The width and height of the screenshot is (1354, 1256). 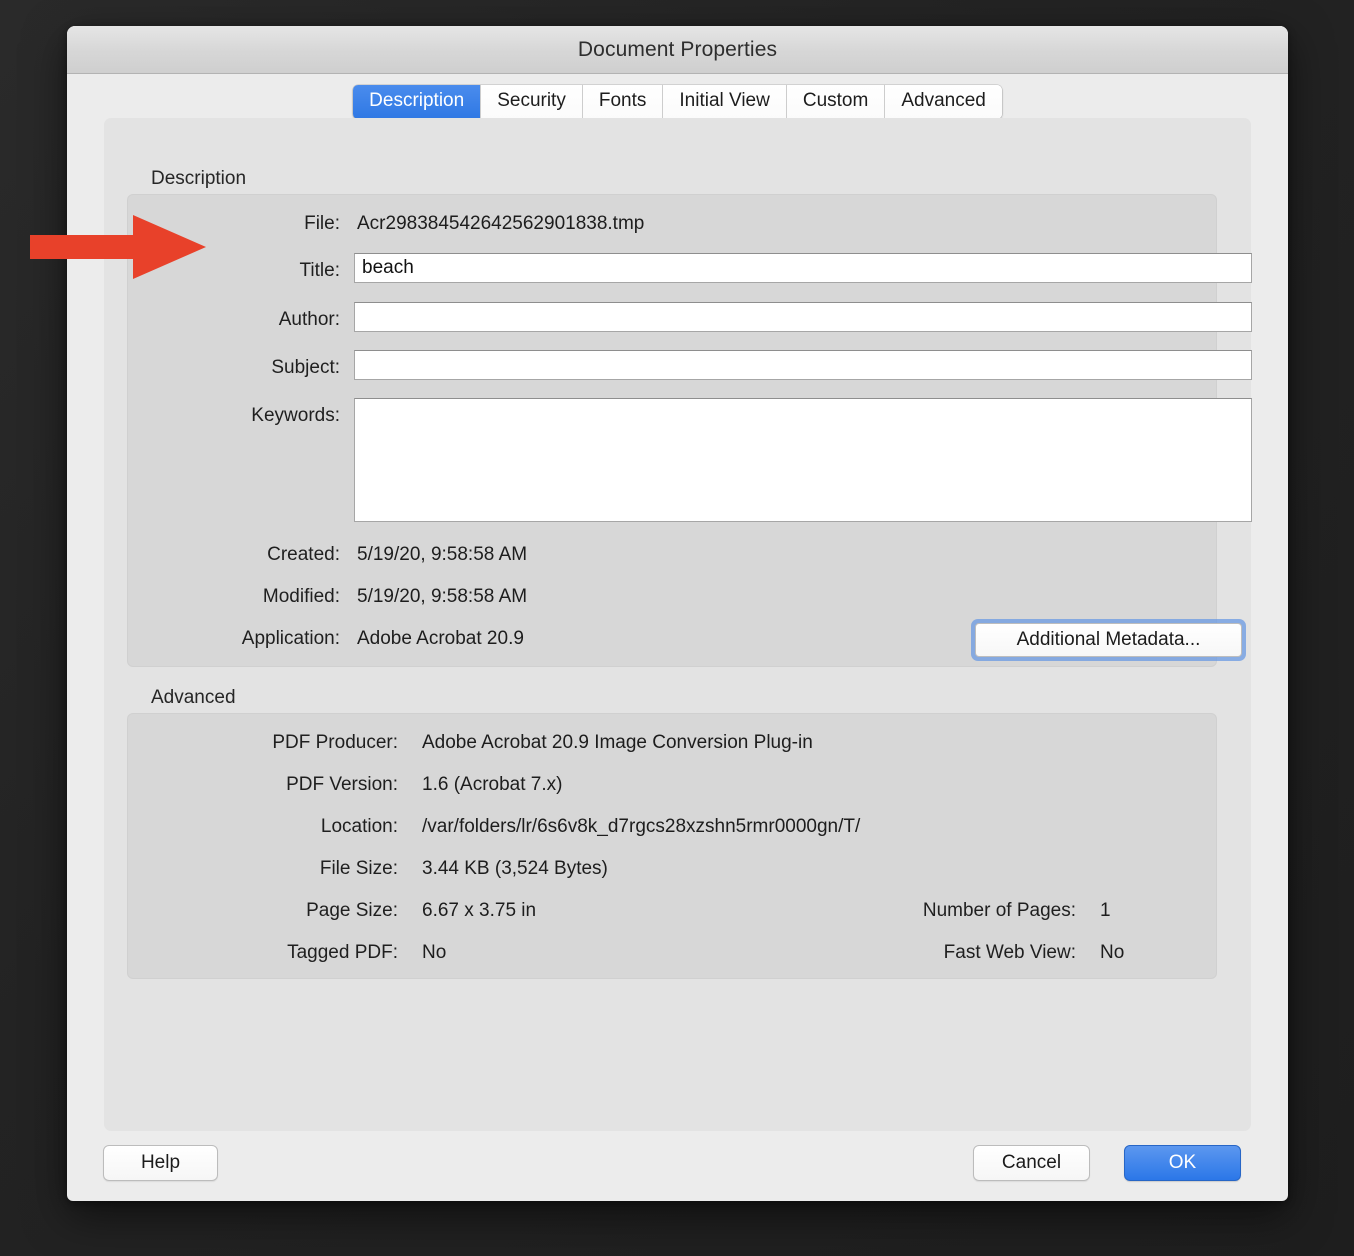 What do you see at coordinates (290, 638) in the screenshot?
I see `application-label: Application:` at bounding box center [290, 638].